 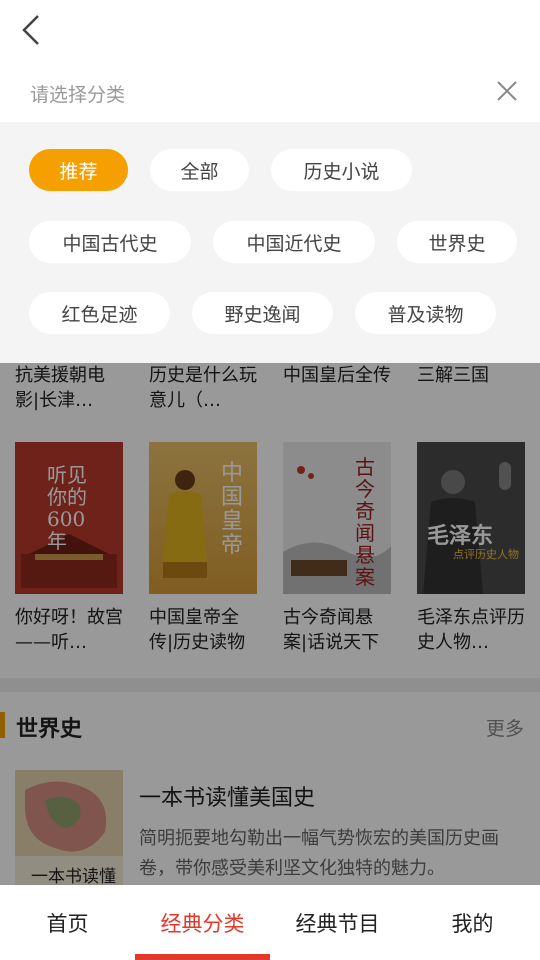 I want to click on cover-title: 中国皇帝, so click(x=232, y=509).